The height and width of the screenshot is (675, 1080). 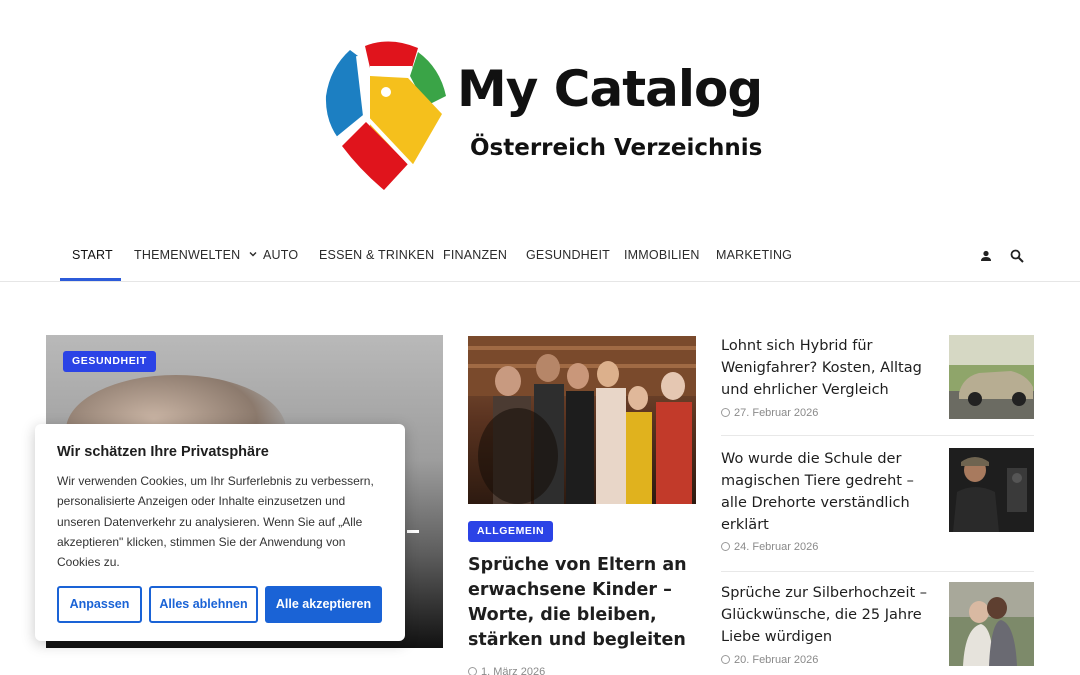 I want to click on side-post-date: 27. Februar 2026, so click(x=769, y=413).